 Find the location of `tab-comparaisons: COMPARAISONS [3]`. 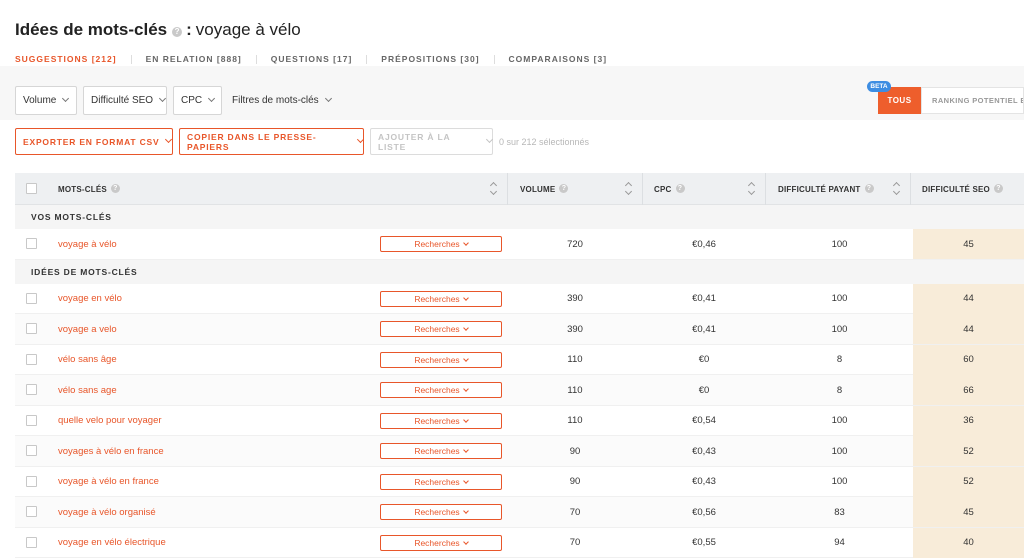

tab-comparaisons: COMPARAISONS [3] is located at coordinates (558, 59).